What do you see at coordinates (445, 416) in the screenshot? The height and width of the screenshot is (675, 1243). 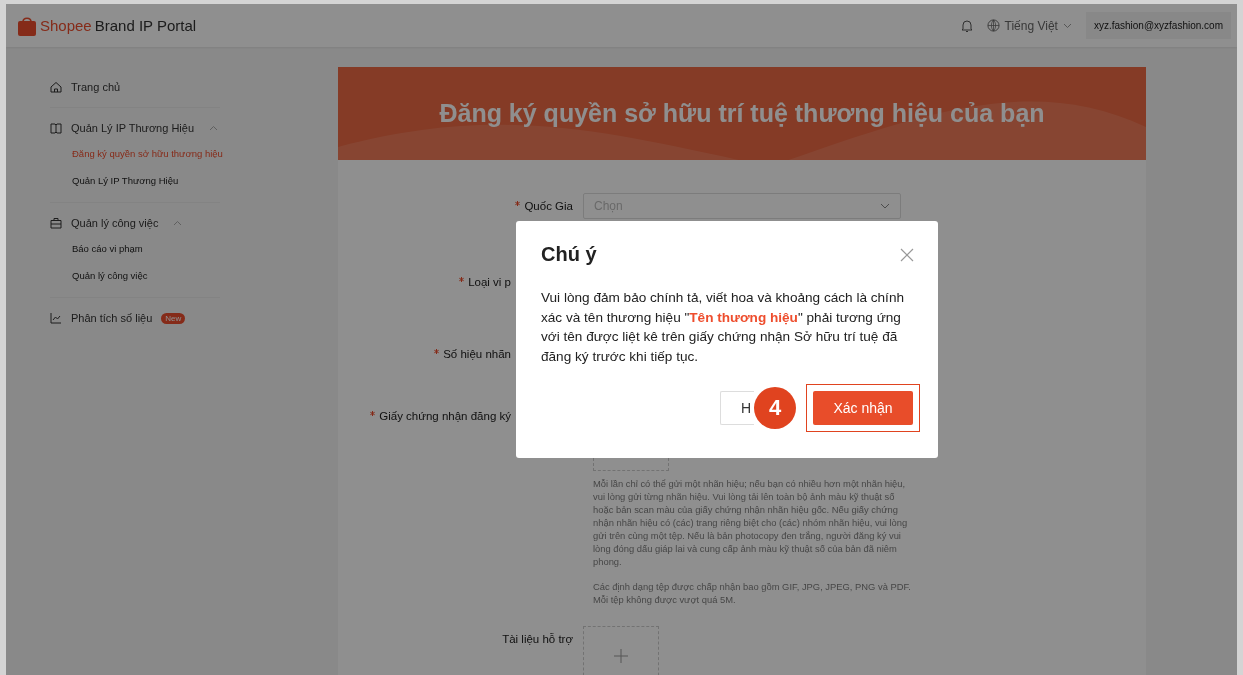 I see `field-label: Giấy chứng nhận đăng ký` at bounding box center [445, 416].